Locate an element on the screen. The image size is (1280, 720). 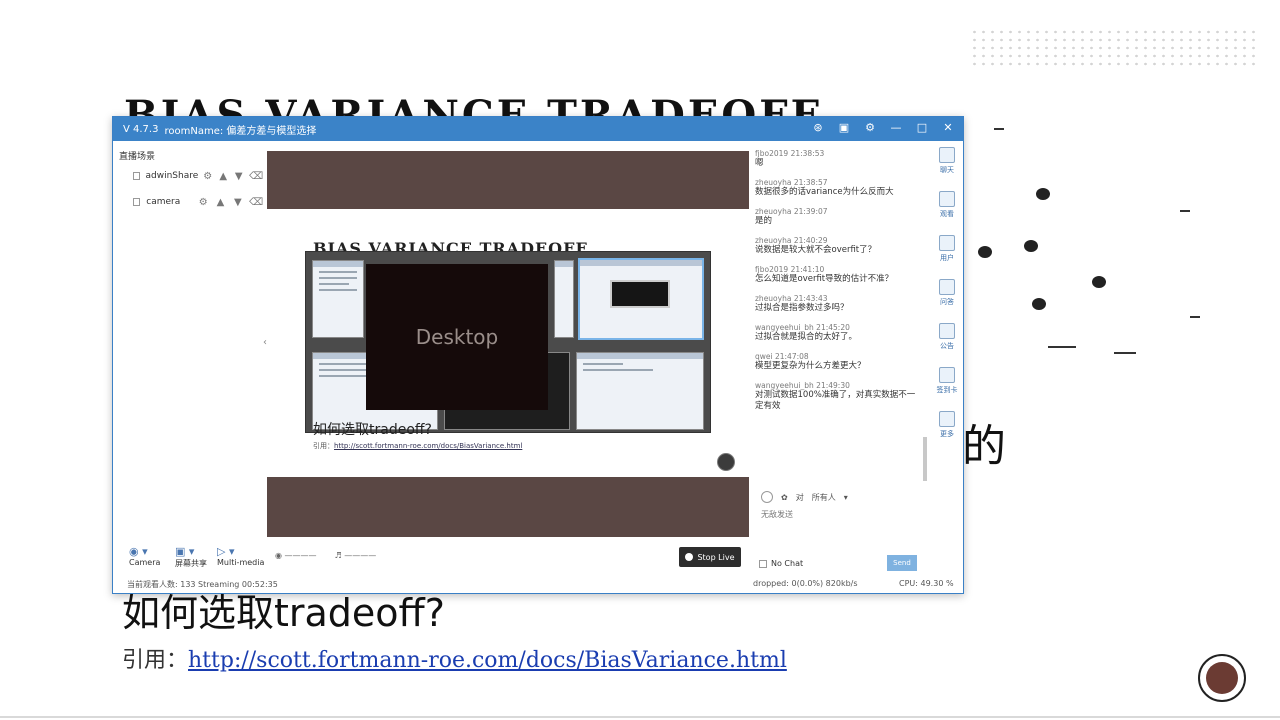
flower-icon: ✿ is located at coordinates (784, 497).